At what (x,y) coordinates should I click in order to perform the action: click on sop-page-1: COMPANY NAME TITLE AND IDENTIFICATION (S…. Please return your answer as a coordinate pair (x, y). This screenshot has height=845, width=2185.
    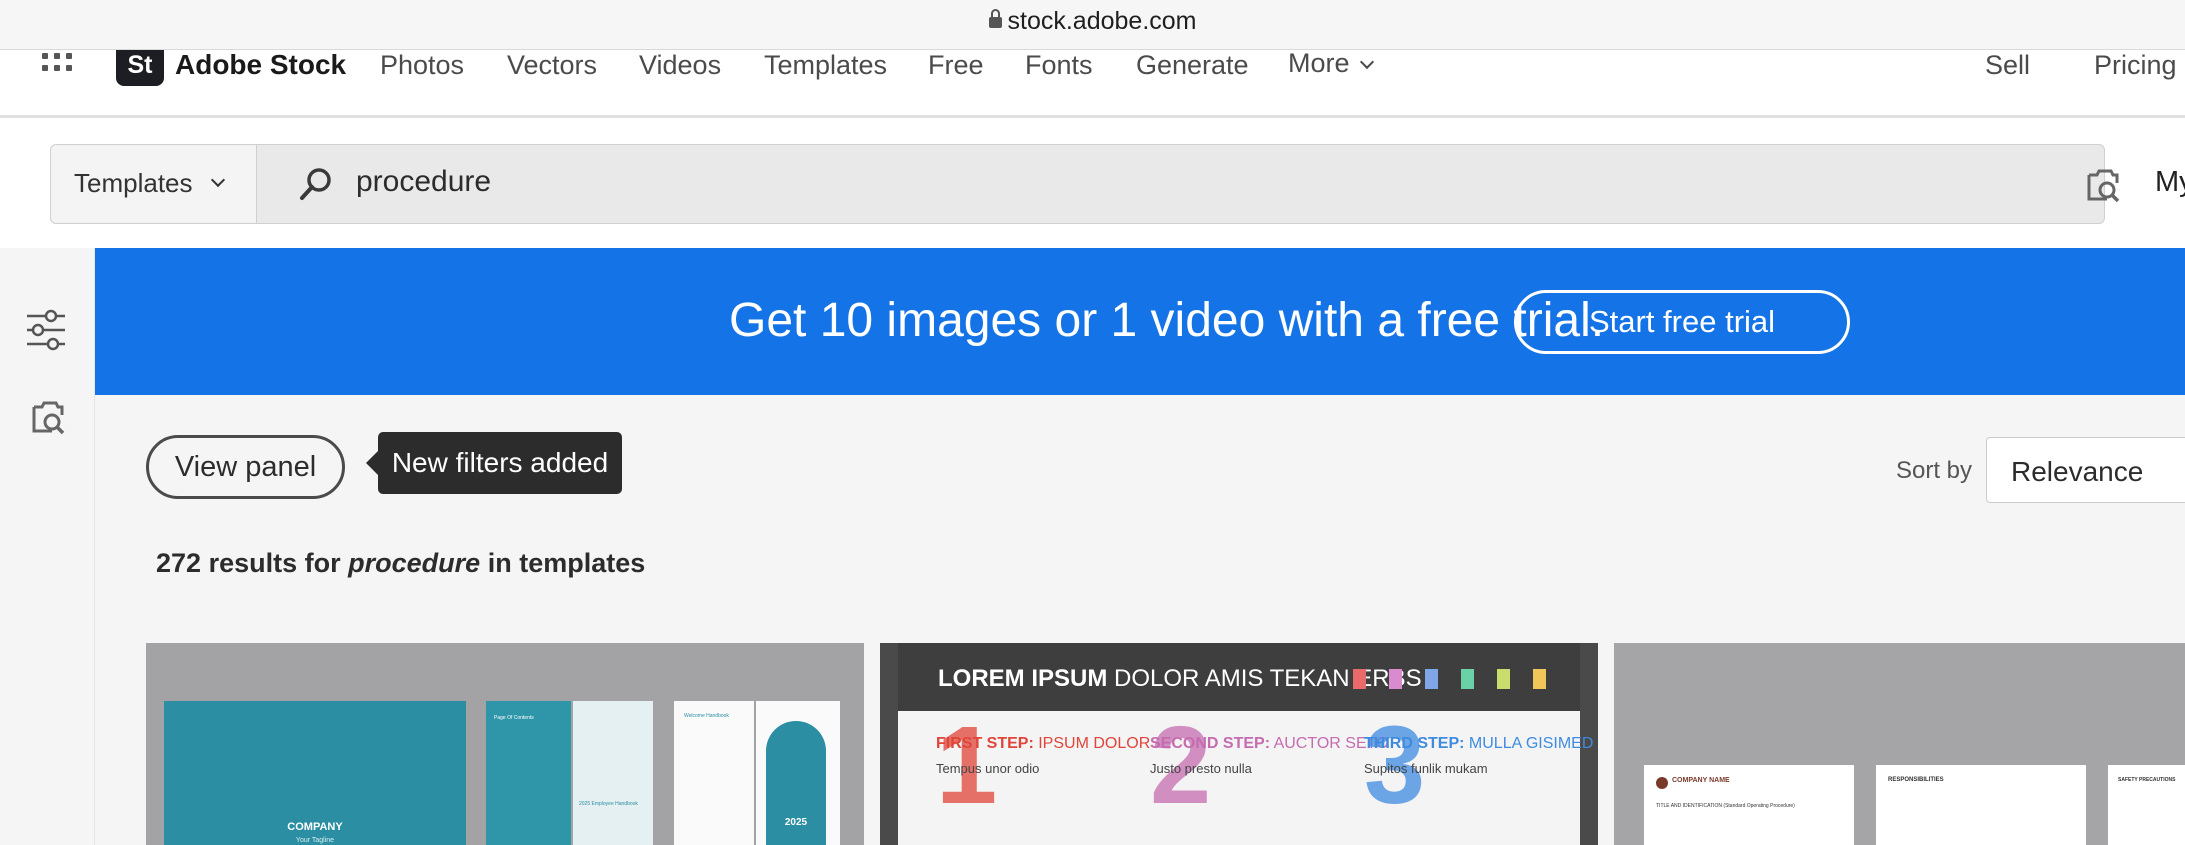
    Looking at the image, I should click on (1749, 805).